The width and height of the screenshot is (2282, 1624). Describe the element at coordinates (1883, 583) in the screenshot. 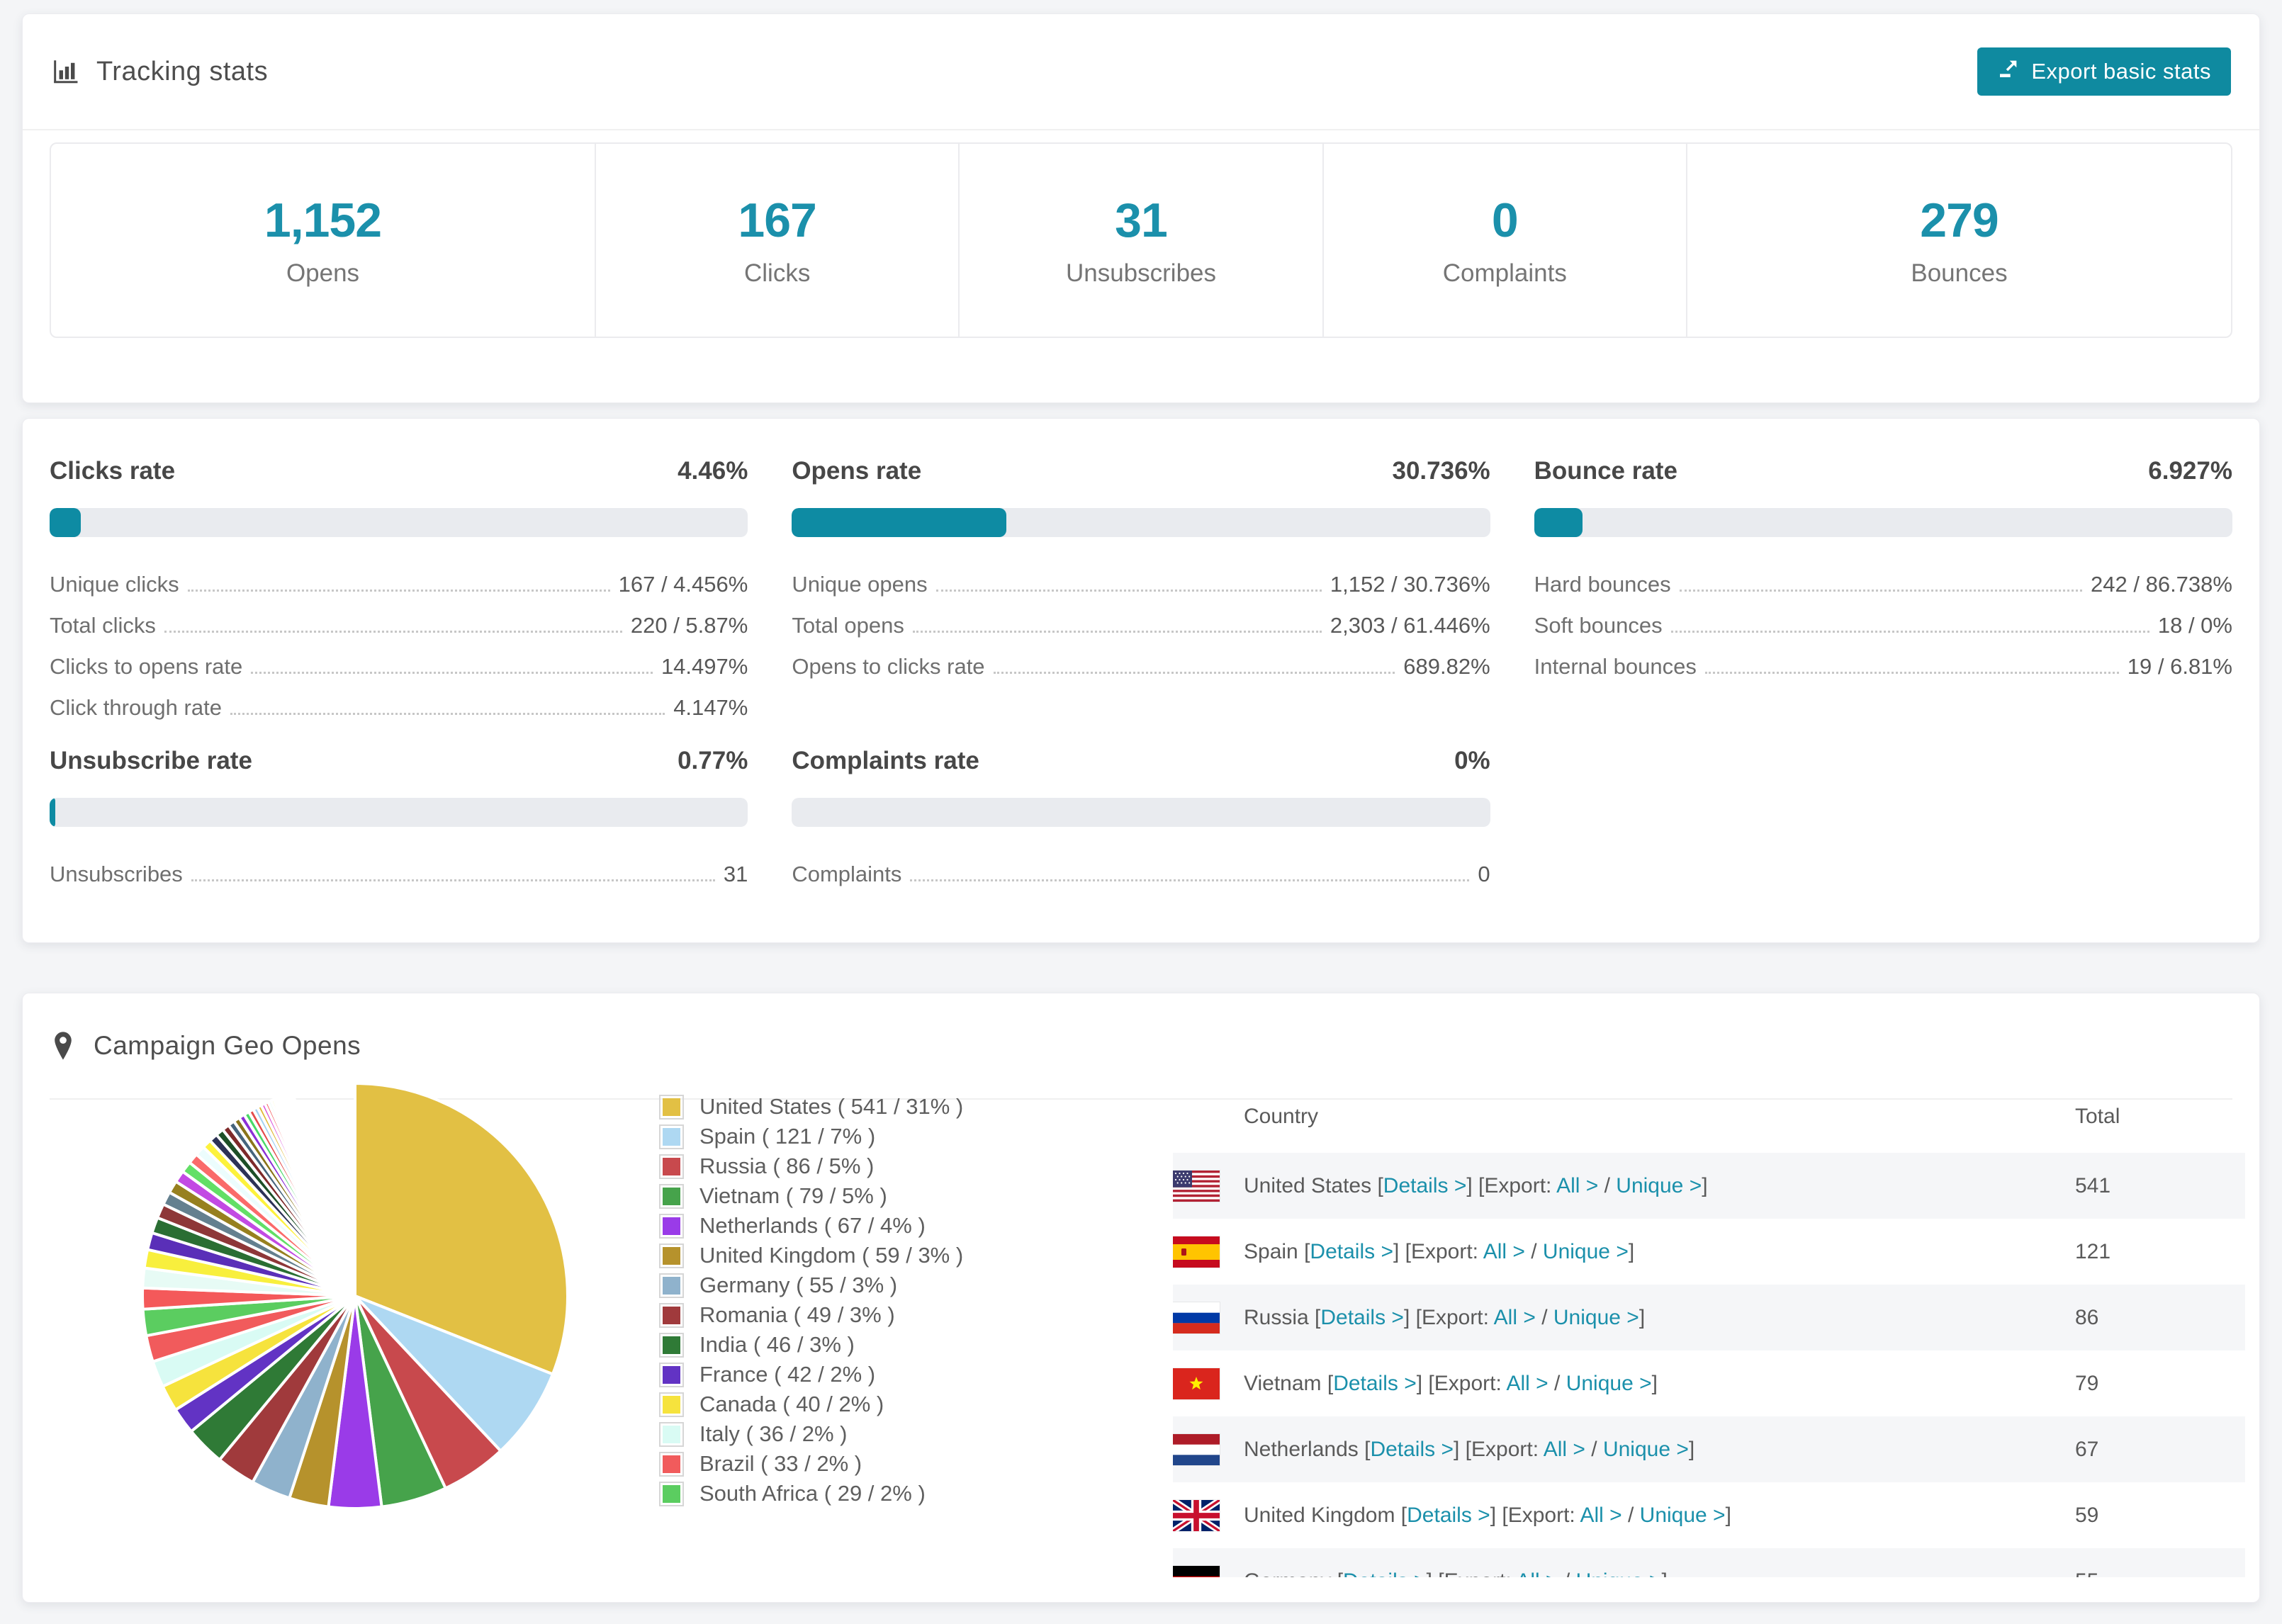

I see `rate-detail-row: Hard bounces 242 / 86.738%` at that location.